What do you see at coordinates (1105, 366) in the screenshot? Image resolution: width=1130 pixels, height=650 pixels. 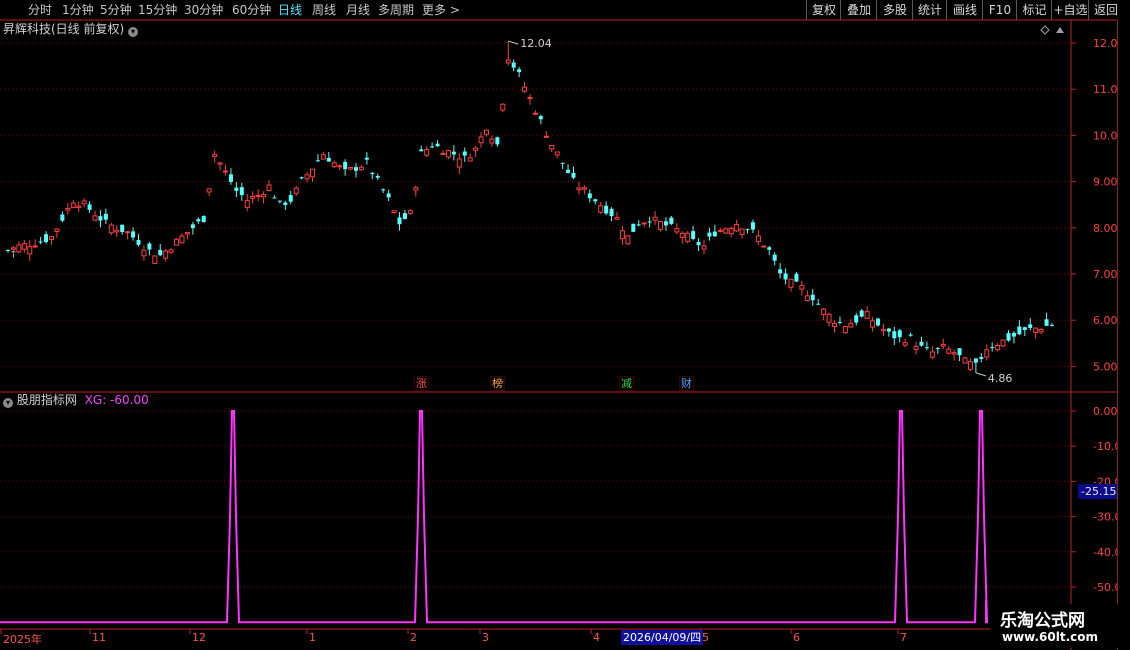 I see `main-ytick-label-7: 5.00` at bounding box center [1105, 366].